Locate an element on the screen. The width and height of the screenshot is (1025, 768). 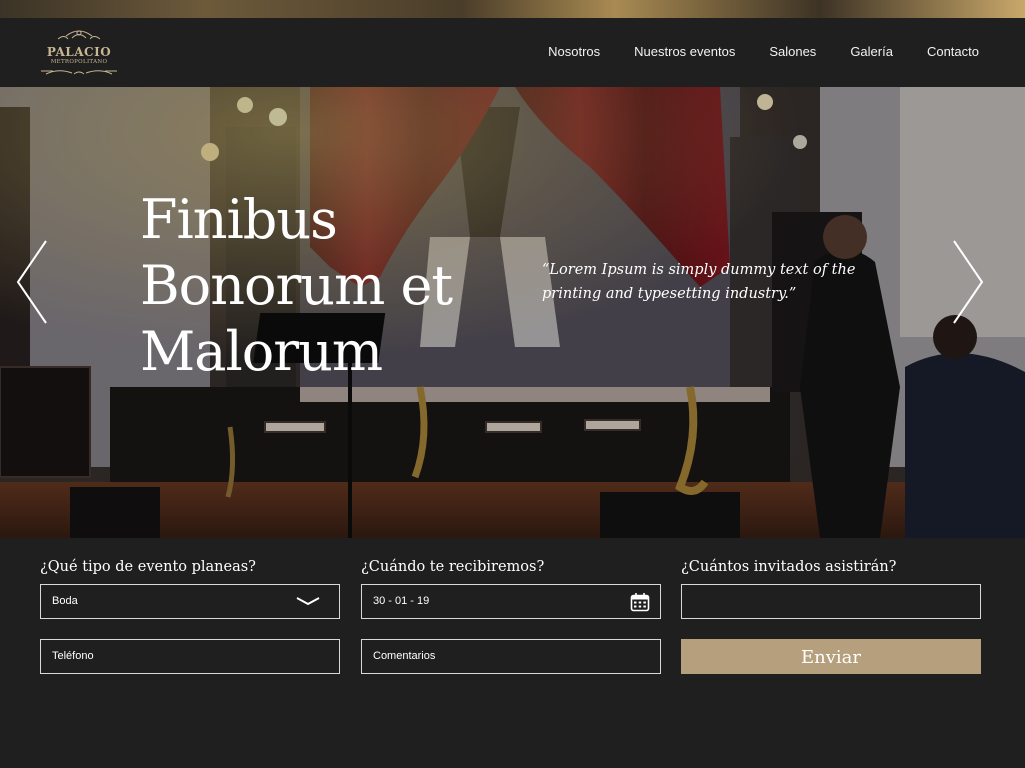
event-type-label: ¿Qué tipo de evento planeas? is located at coordinates (148, 567).